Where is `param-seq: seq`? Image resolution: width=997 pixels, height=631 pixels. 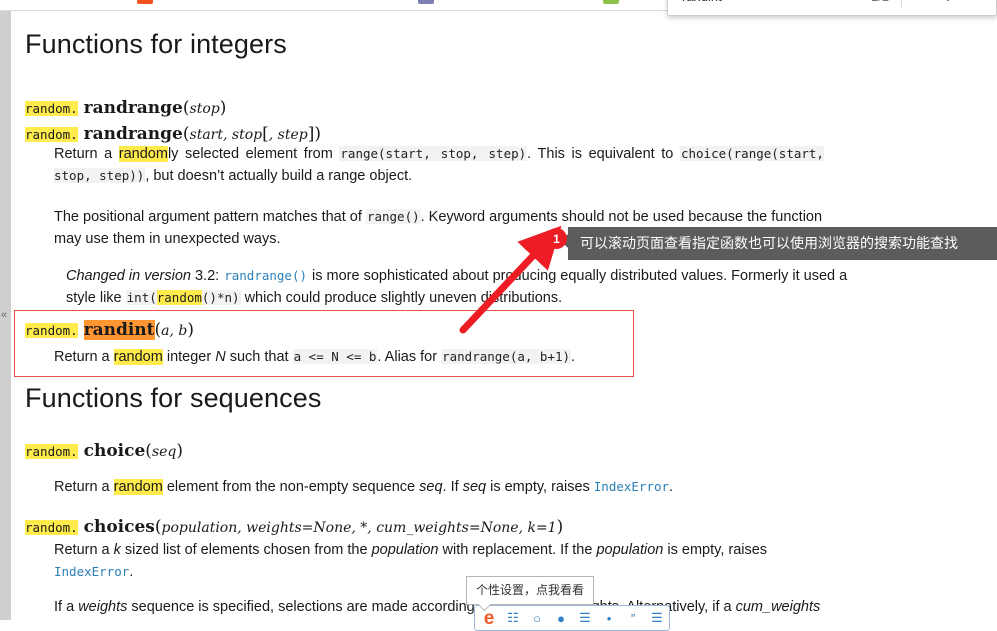
param-seq: seq is located at coordinates (474, 487).